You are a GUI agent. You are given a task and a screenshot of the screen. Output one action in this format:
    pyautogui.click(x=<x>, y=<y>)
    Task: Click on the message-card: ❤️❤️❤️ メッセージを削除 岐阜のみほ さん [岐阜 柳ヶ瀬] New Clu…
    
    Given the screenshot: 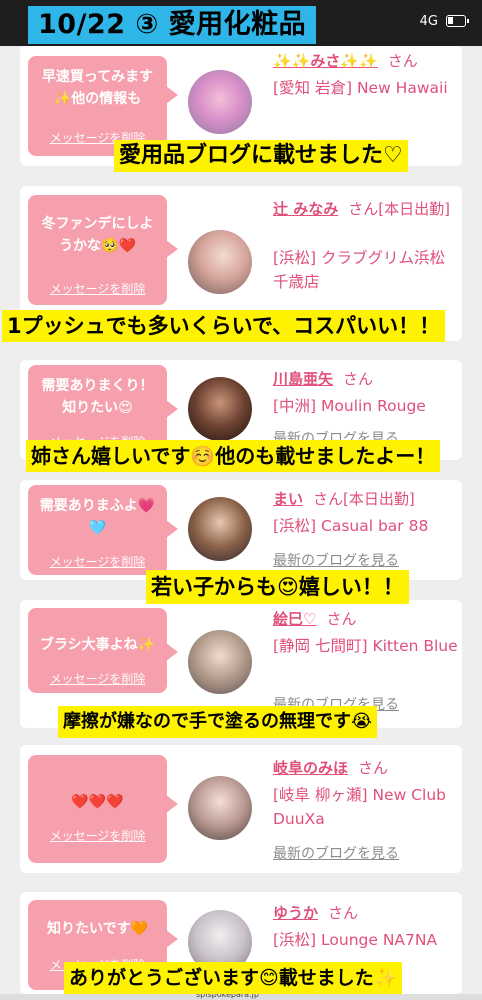 What is the action you would take?
    pyautogui.click(x=241, y=809)
    